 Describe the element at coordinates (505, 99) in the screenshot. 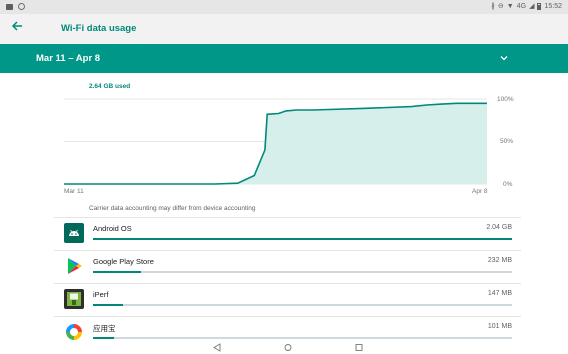

I see `y-label-100: 100%` at that location.